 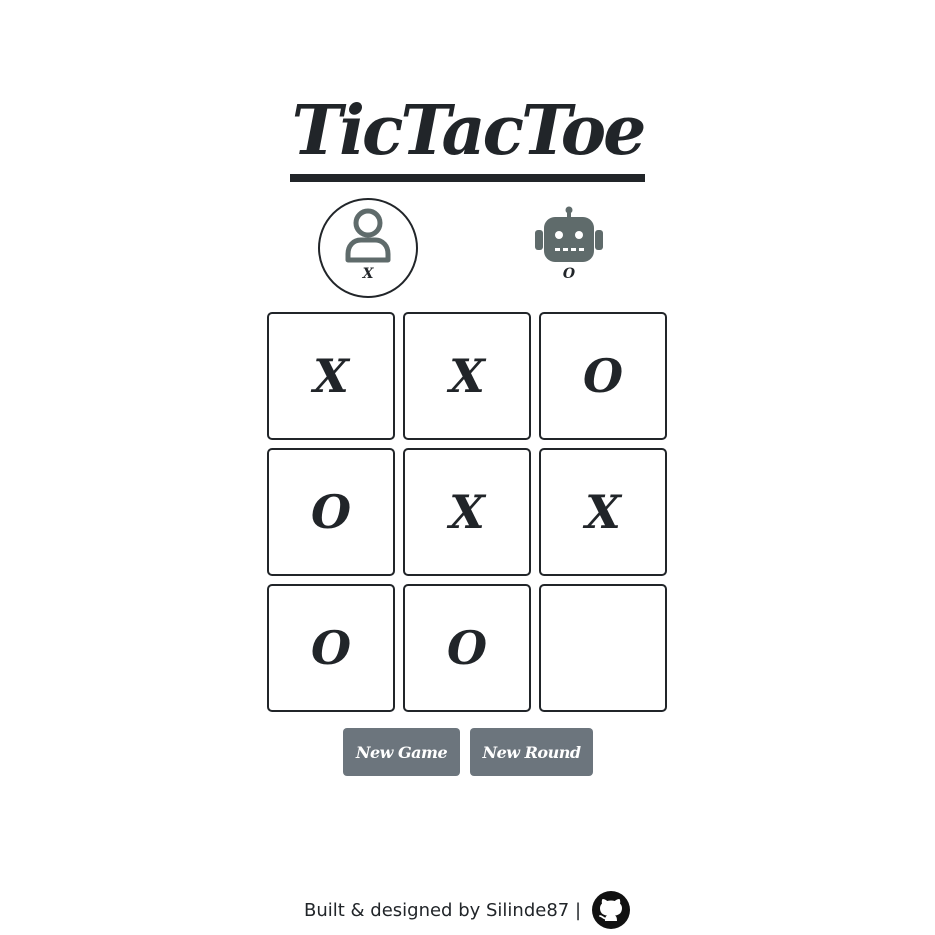 I want to click on board-cell-8: O, so click(x=467, y=648).